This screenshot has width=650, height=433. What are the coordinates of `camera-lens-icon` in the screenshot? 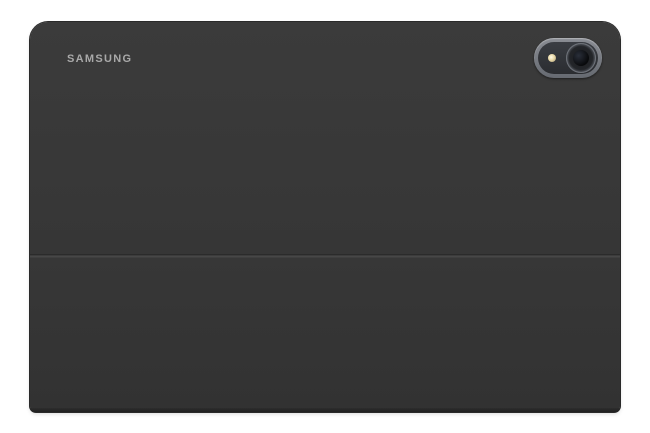 It's located at (581, 58).